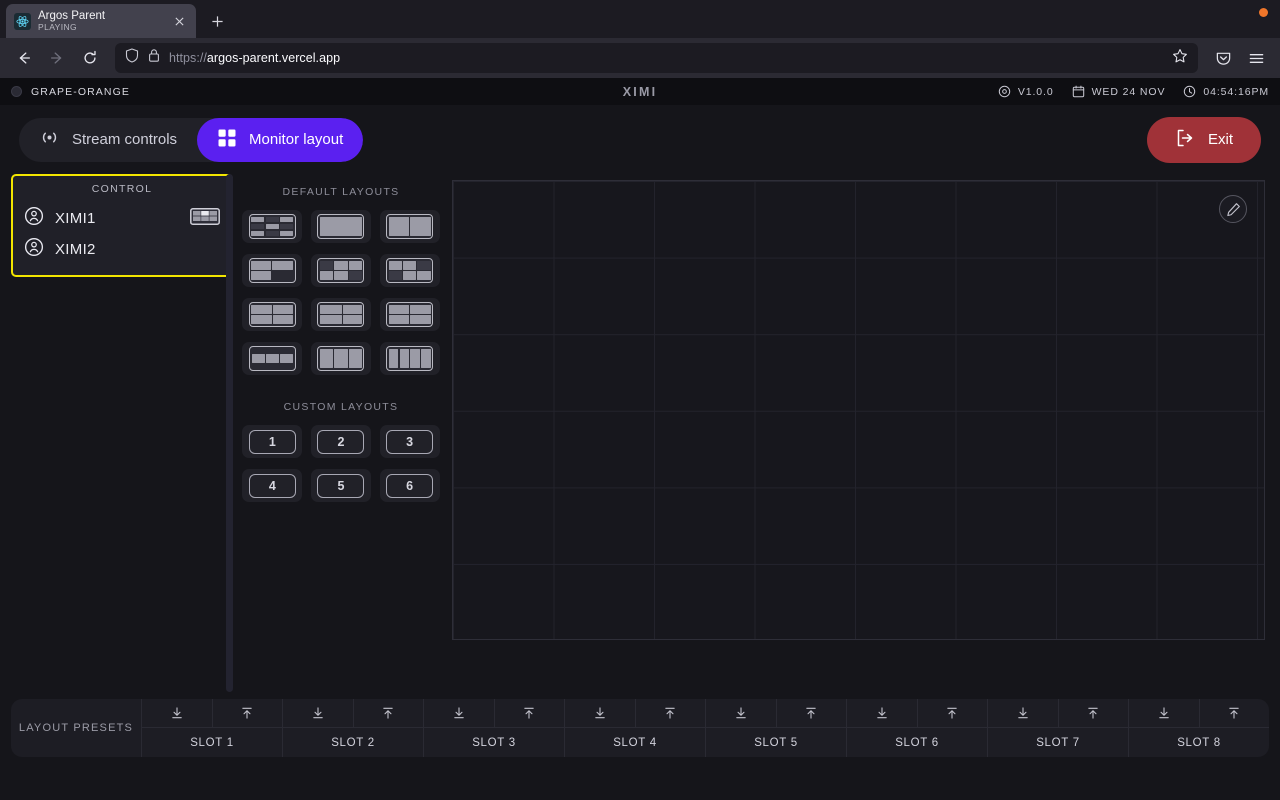 This screenshot has width=1280, height=800. What do you see at coordinates (635, 742) in the screenshot?
I see `preset-slot-label: SLOT 4` at bounding box center [635, 742].